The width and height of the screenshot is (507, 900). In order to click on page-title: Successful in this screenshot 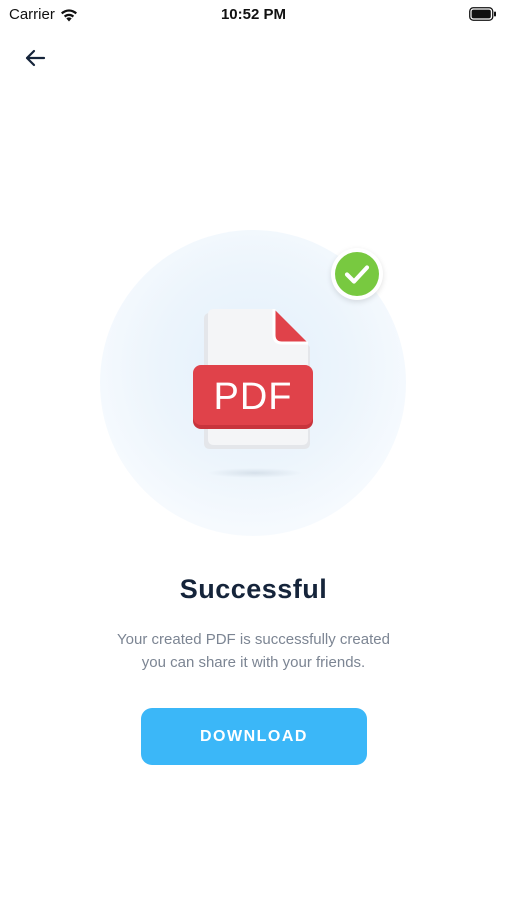, I will do `click(253, 589)`.